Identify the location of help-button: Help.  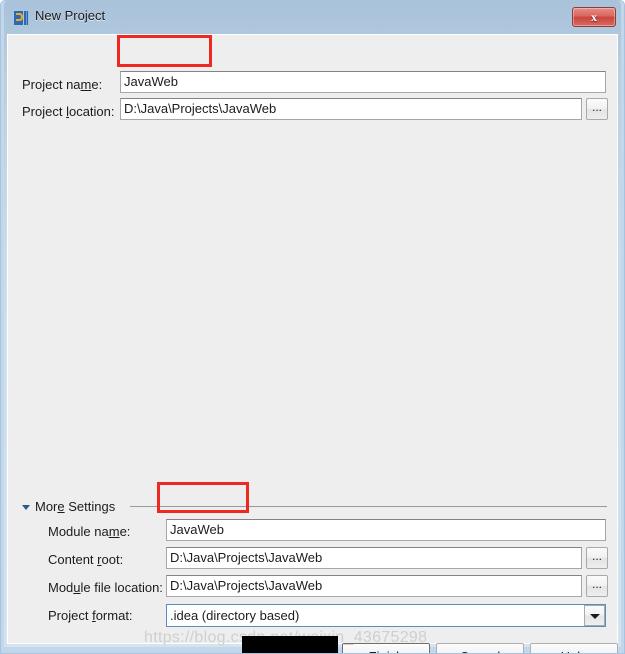
(574, 648).